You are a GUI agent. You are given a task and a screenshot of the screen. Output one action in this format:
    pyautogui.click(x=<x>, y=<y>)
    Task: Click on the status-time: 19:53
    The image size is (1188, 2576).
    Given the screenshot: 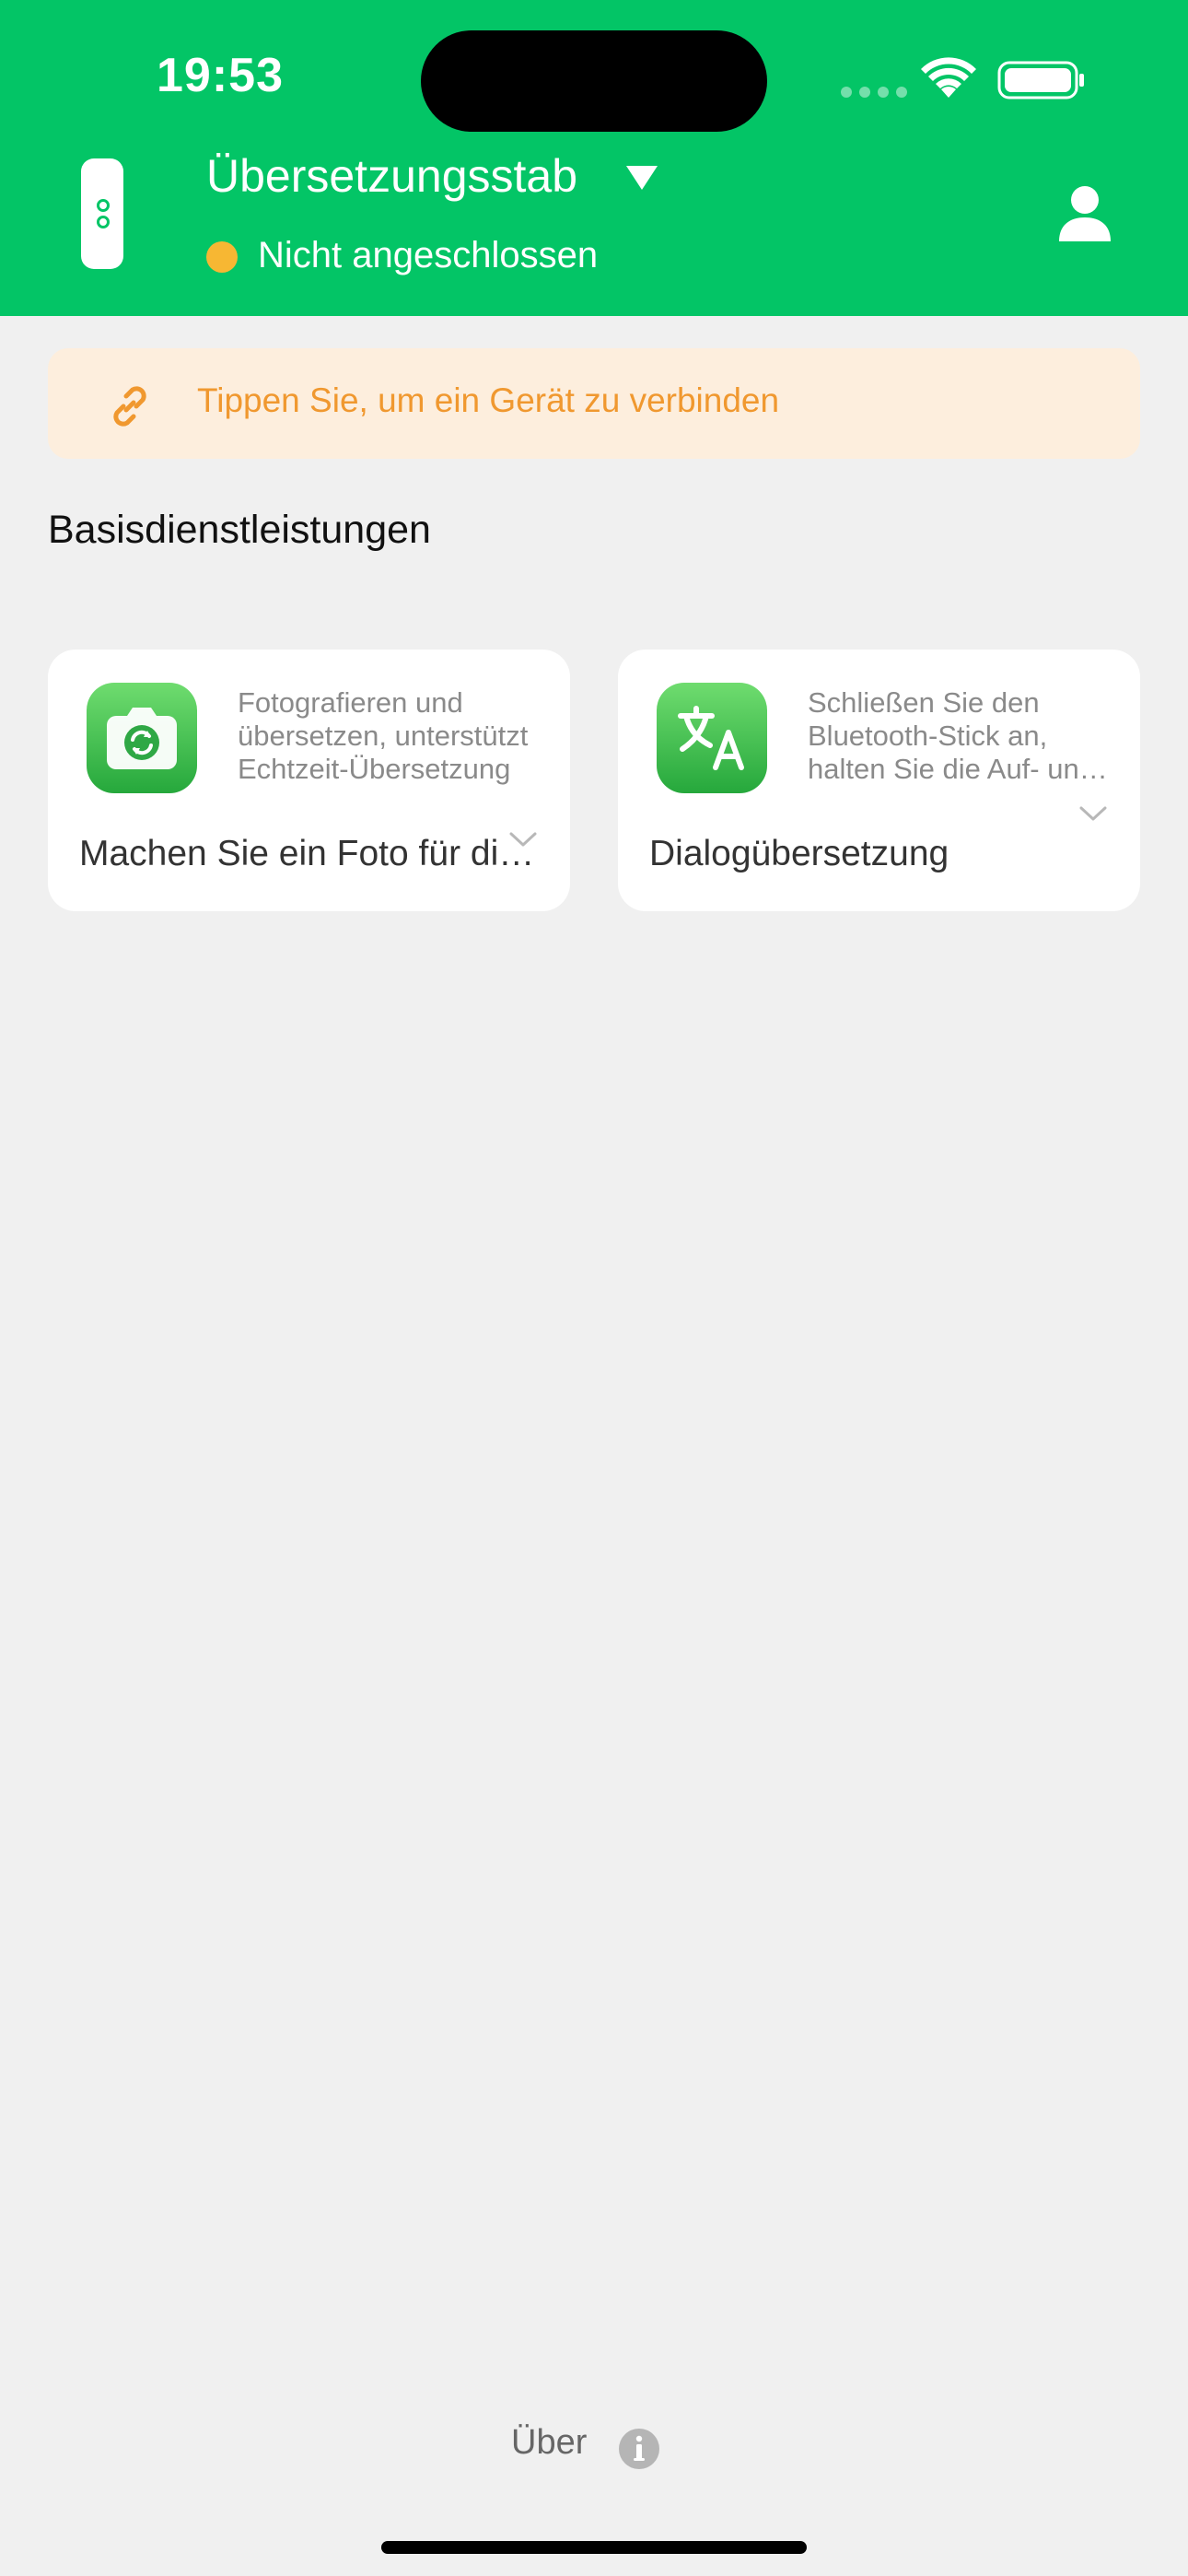 What is the action you would take?
    pyautogui.click(x=220, y=75)
    